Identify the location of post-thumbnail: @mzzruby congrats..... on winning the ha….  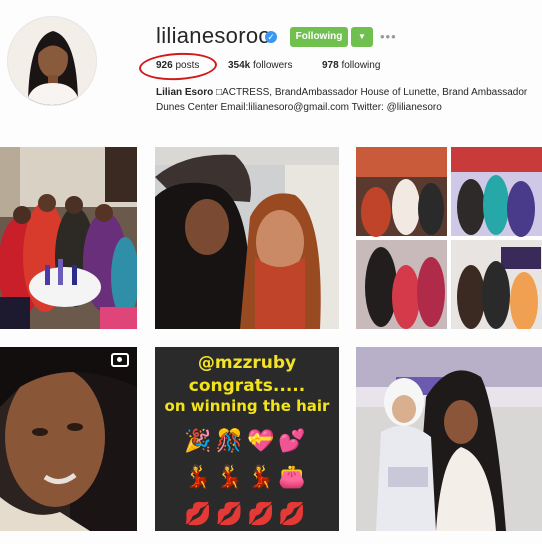
(247, 439).